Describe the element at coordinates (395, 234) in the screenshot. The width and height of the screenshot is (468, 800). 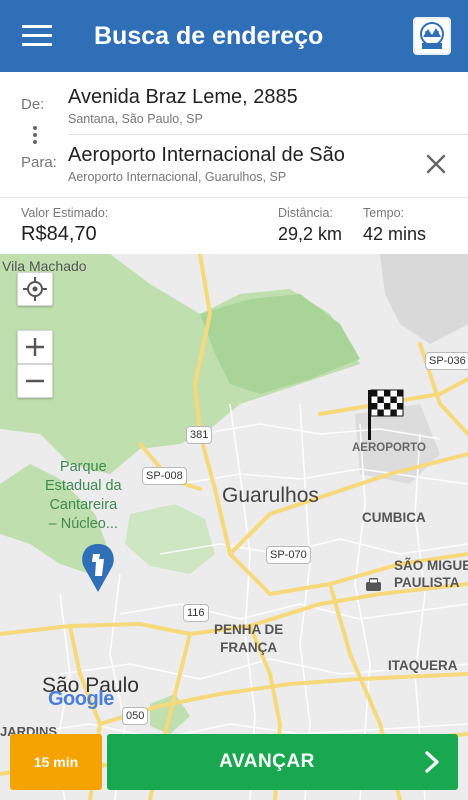
I see `time-value: 42 mins` at that location.